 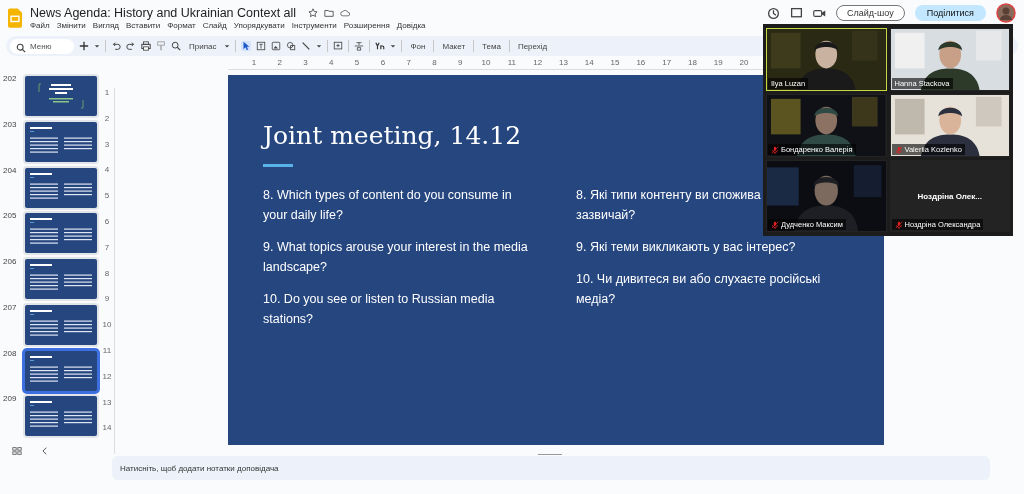 I want to click on slide-number: 205, so click(x=10, y=216).